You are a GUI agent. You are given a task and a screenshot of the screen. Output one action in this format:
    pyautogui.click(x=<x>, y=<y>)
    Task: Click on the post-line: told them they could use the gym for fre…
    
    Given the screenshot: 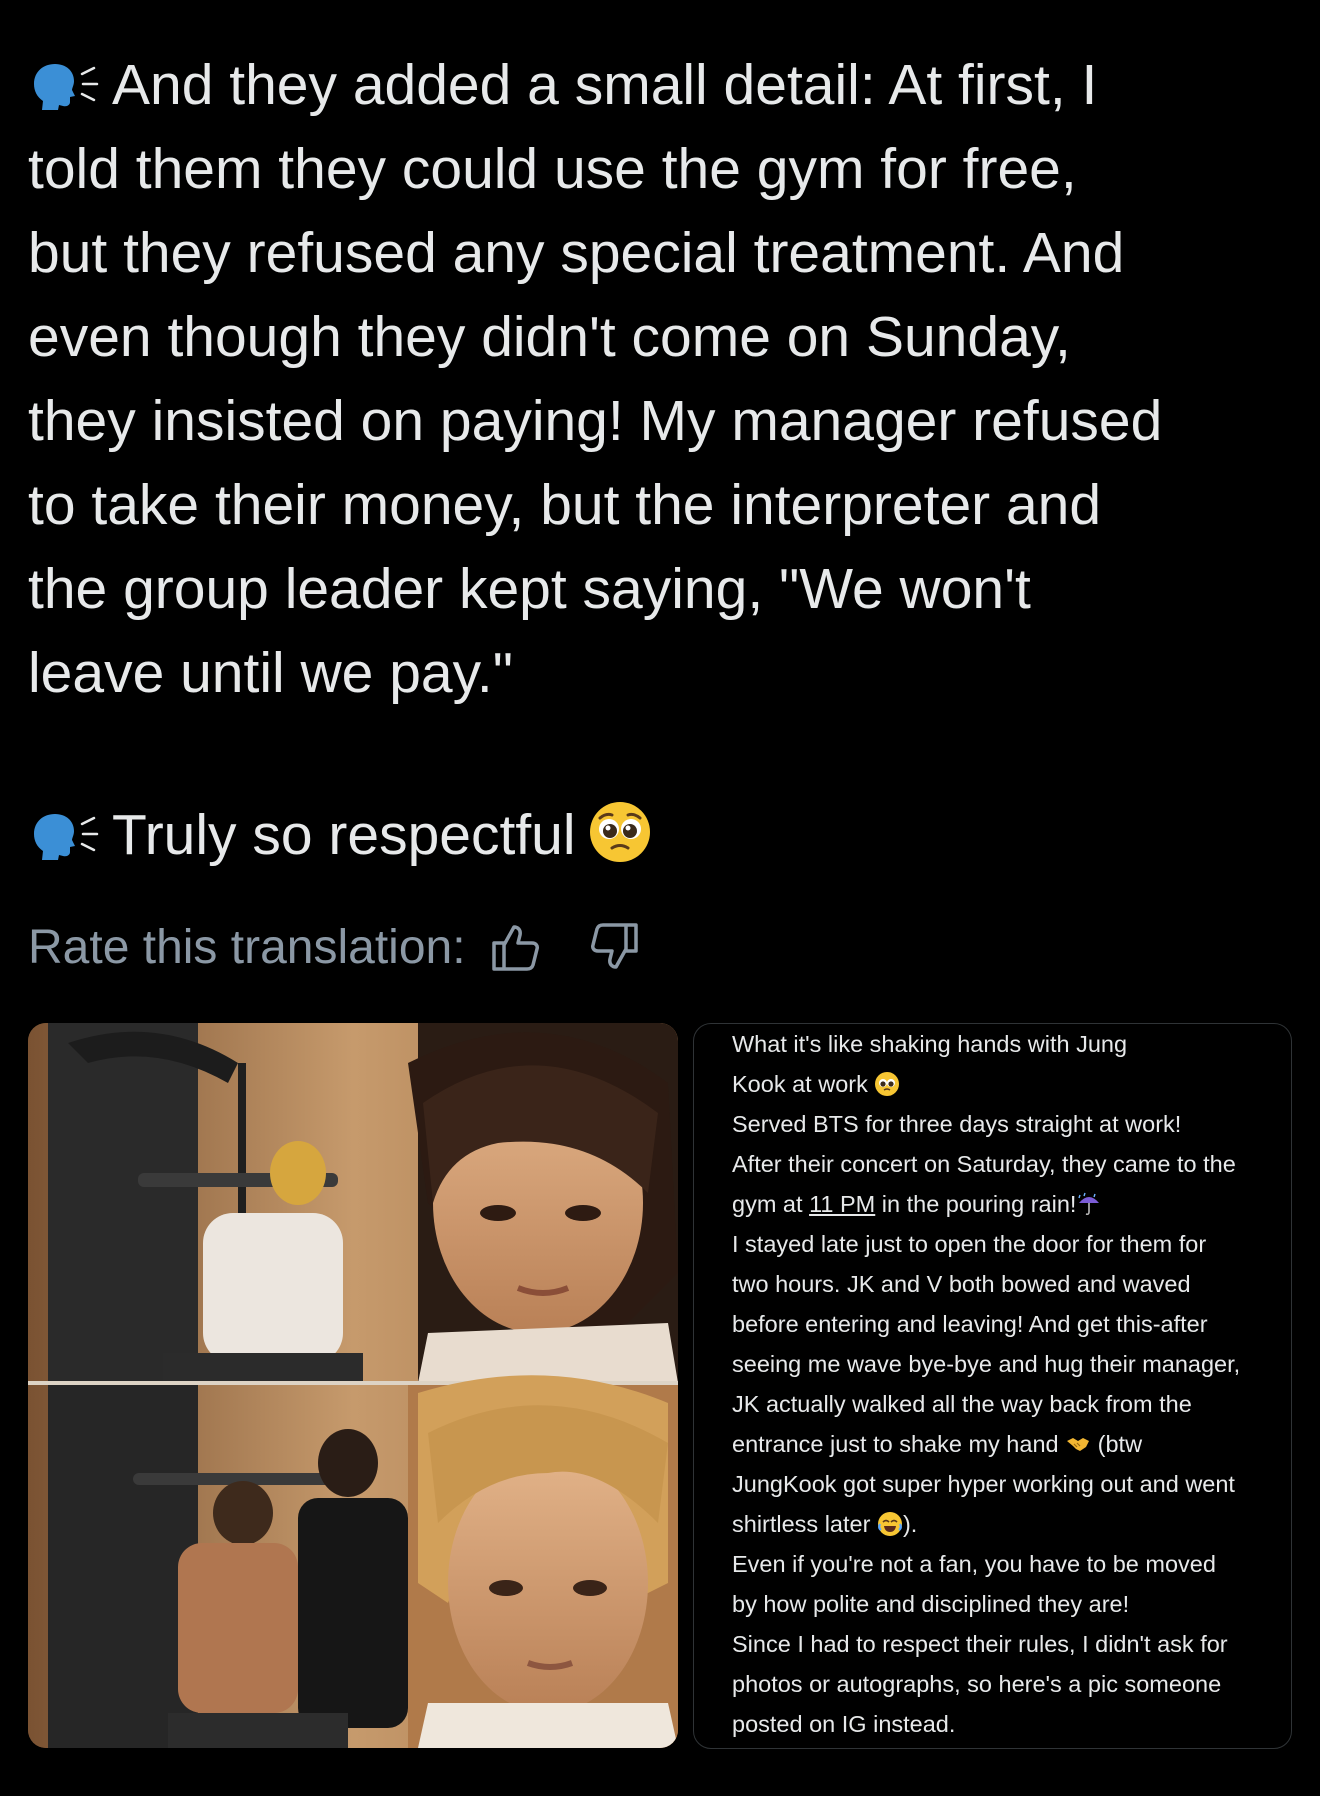 What is the action you would take?
    pyautogui.click(x=552, y=169)
    